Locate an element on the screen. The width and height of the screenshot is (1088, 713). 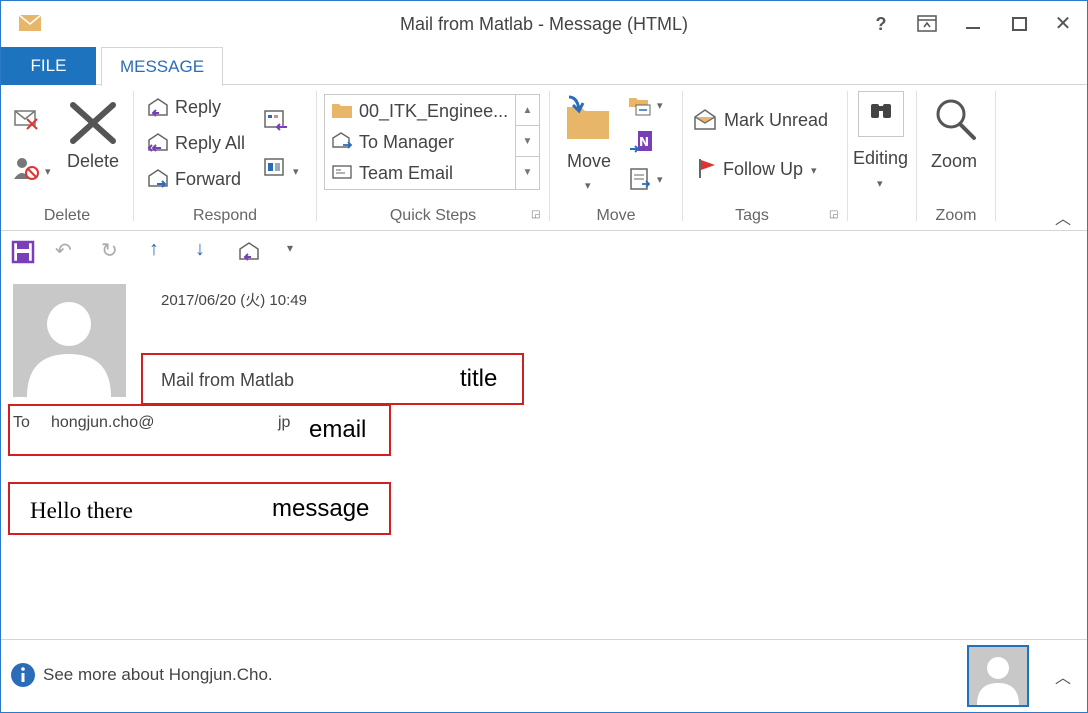
quick-step-item: Team Email is located at coordinates (406, 173).